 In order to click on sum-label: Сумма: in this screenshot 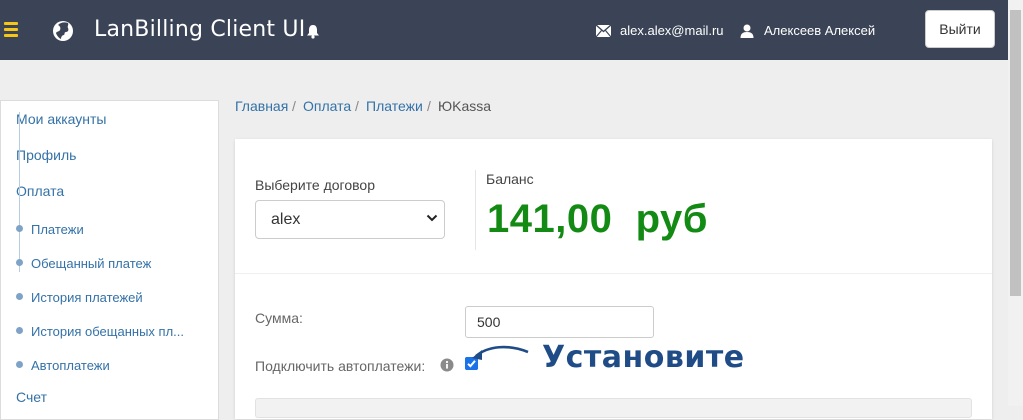, I will do `click(279, 318)`.